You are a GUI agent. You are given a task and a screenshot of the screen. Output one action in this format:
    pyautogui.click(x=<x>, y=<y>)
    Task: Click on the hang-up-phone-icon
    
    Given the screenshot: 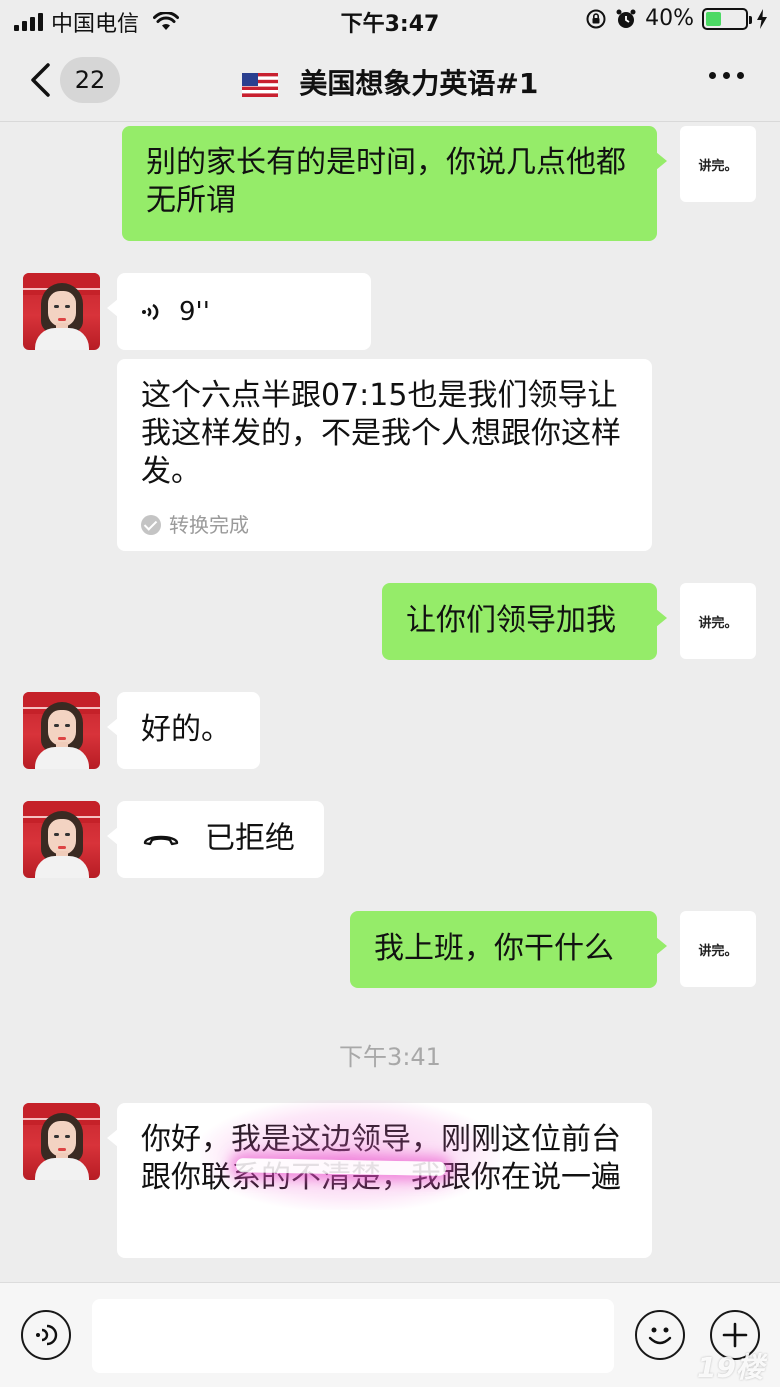 What is the action you would take?
    pyautogui.click(x=161, y=840)
    